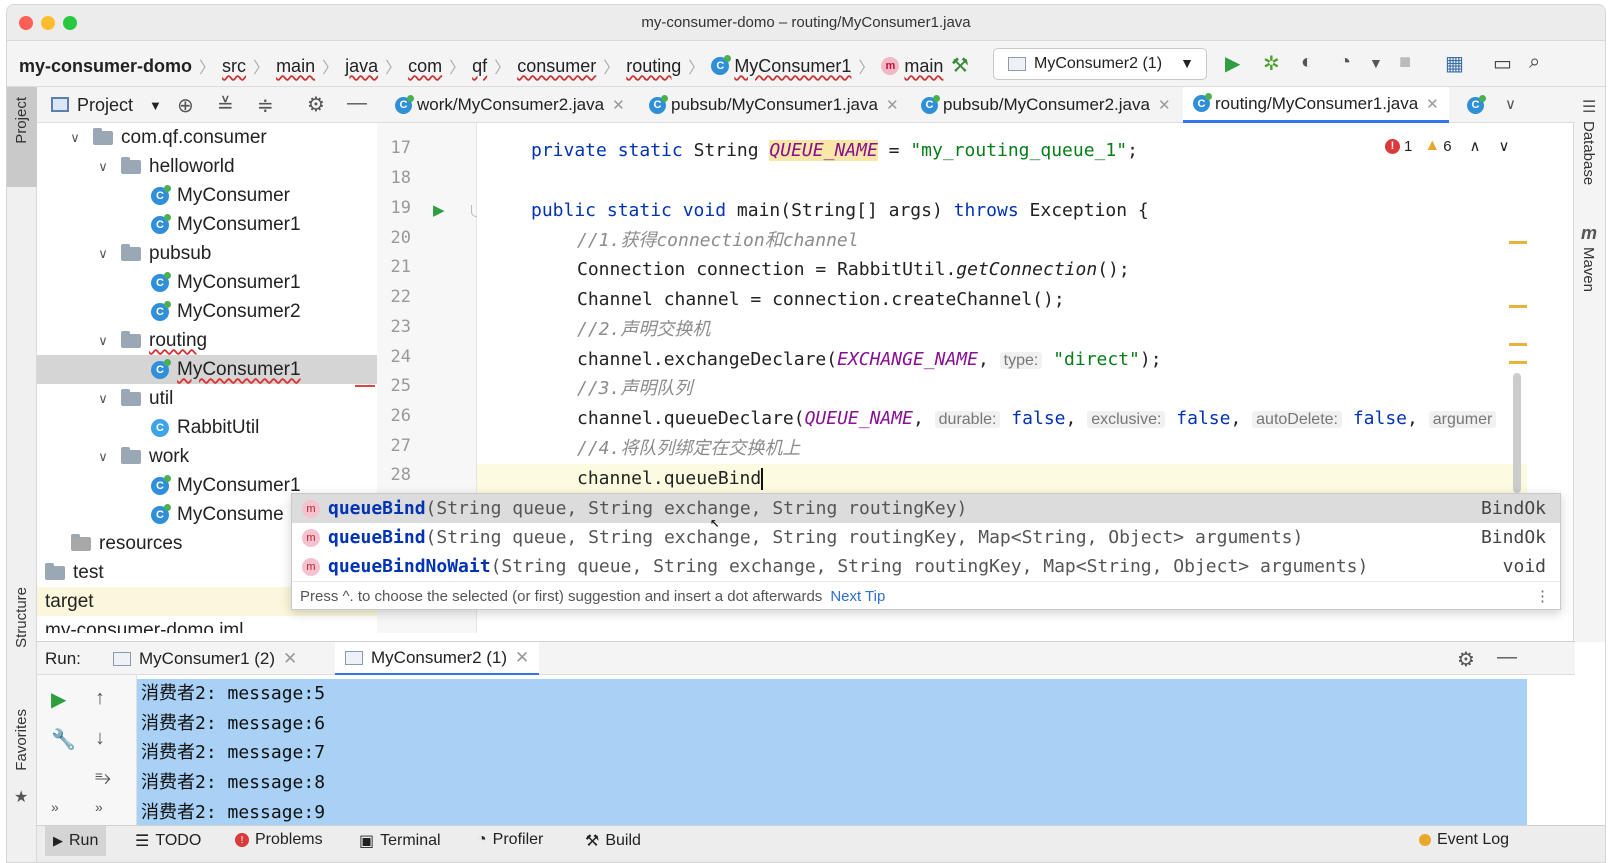 This screenshot has width=1613, height=863. I want to click on breadcrumb-qf: qf, so click(479, 66).